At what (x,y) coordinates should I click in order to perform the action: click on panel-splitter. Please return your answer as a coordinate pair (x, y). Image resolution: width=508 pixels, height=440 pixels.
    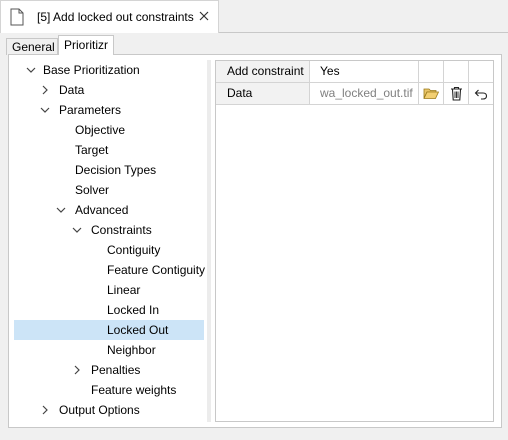
    Looking at the image, I should click on (209, 241).